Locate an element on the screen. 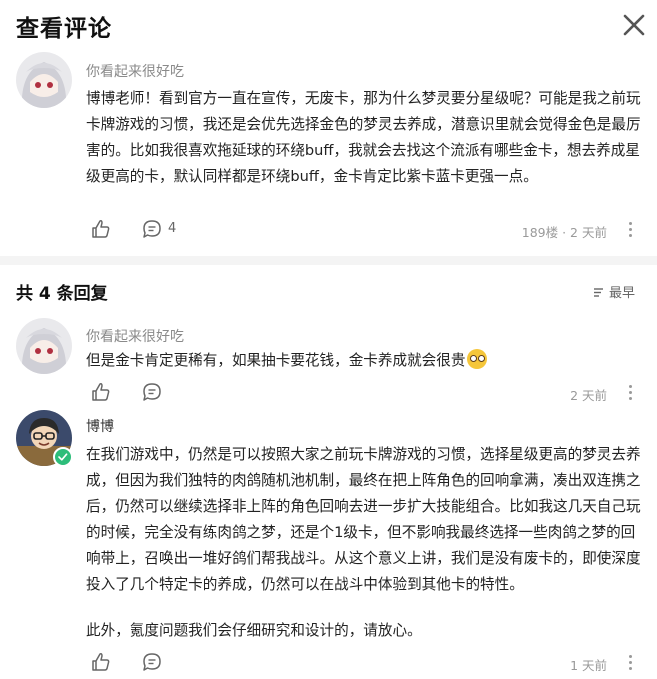 Image resolution: width=657 pixels, height=679 pixels. reply-count: 4 is located at coordinates (172, 228).